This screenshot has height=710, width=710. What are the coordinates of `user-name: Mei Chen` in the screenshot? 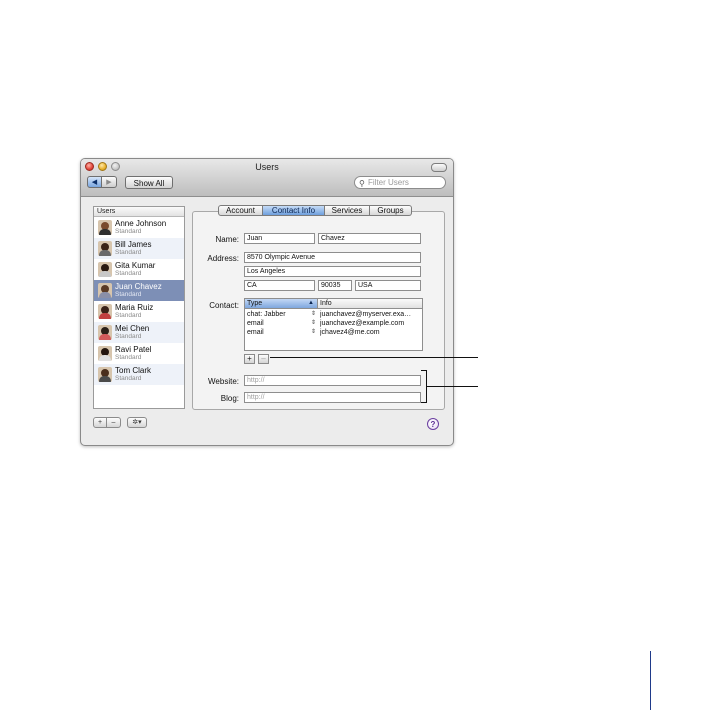 It's located at (132, 328).